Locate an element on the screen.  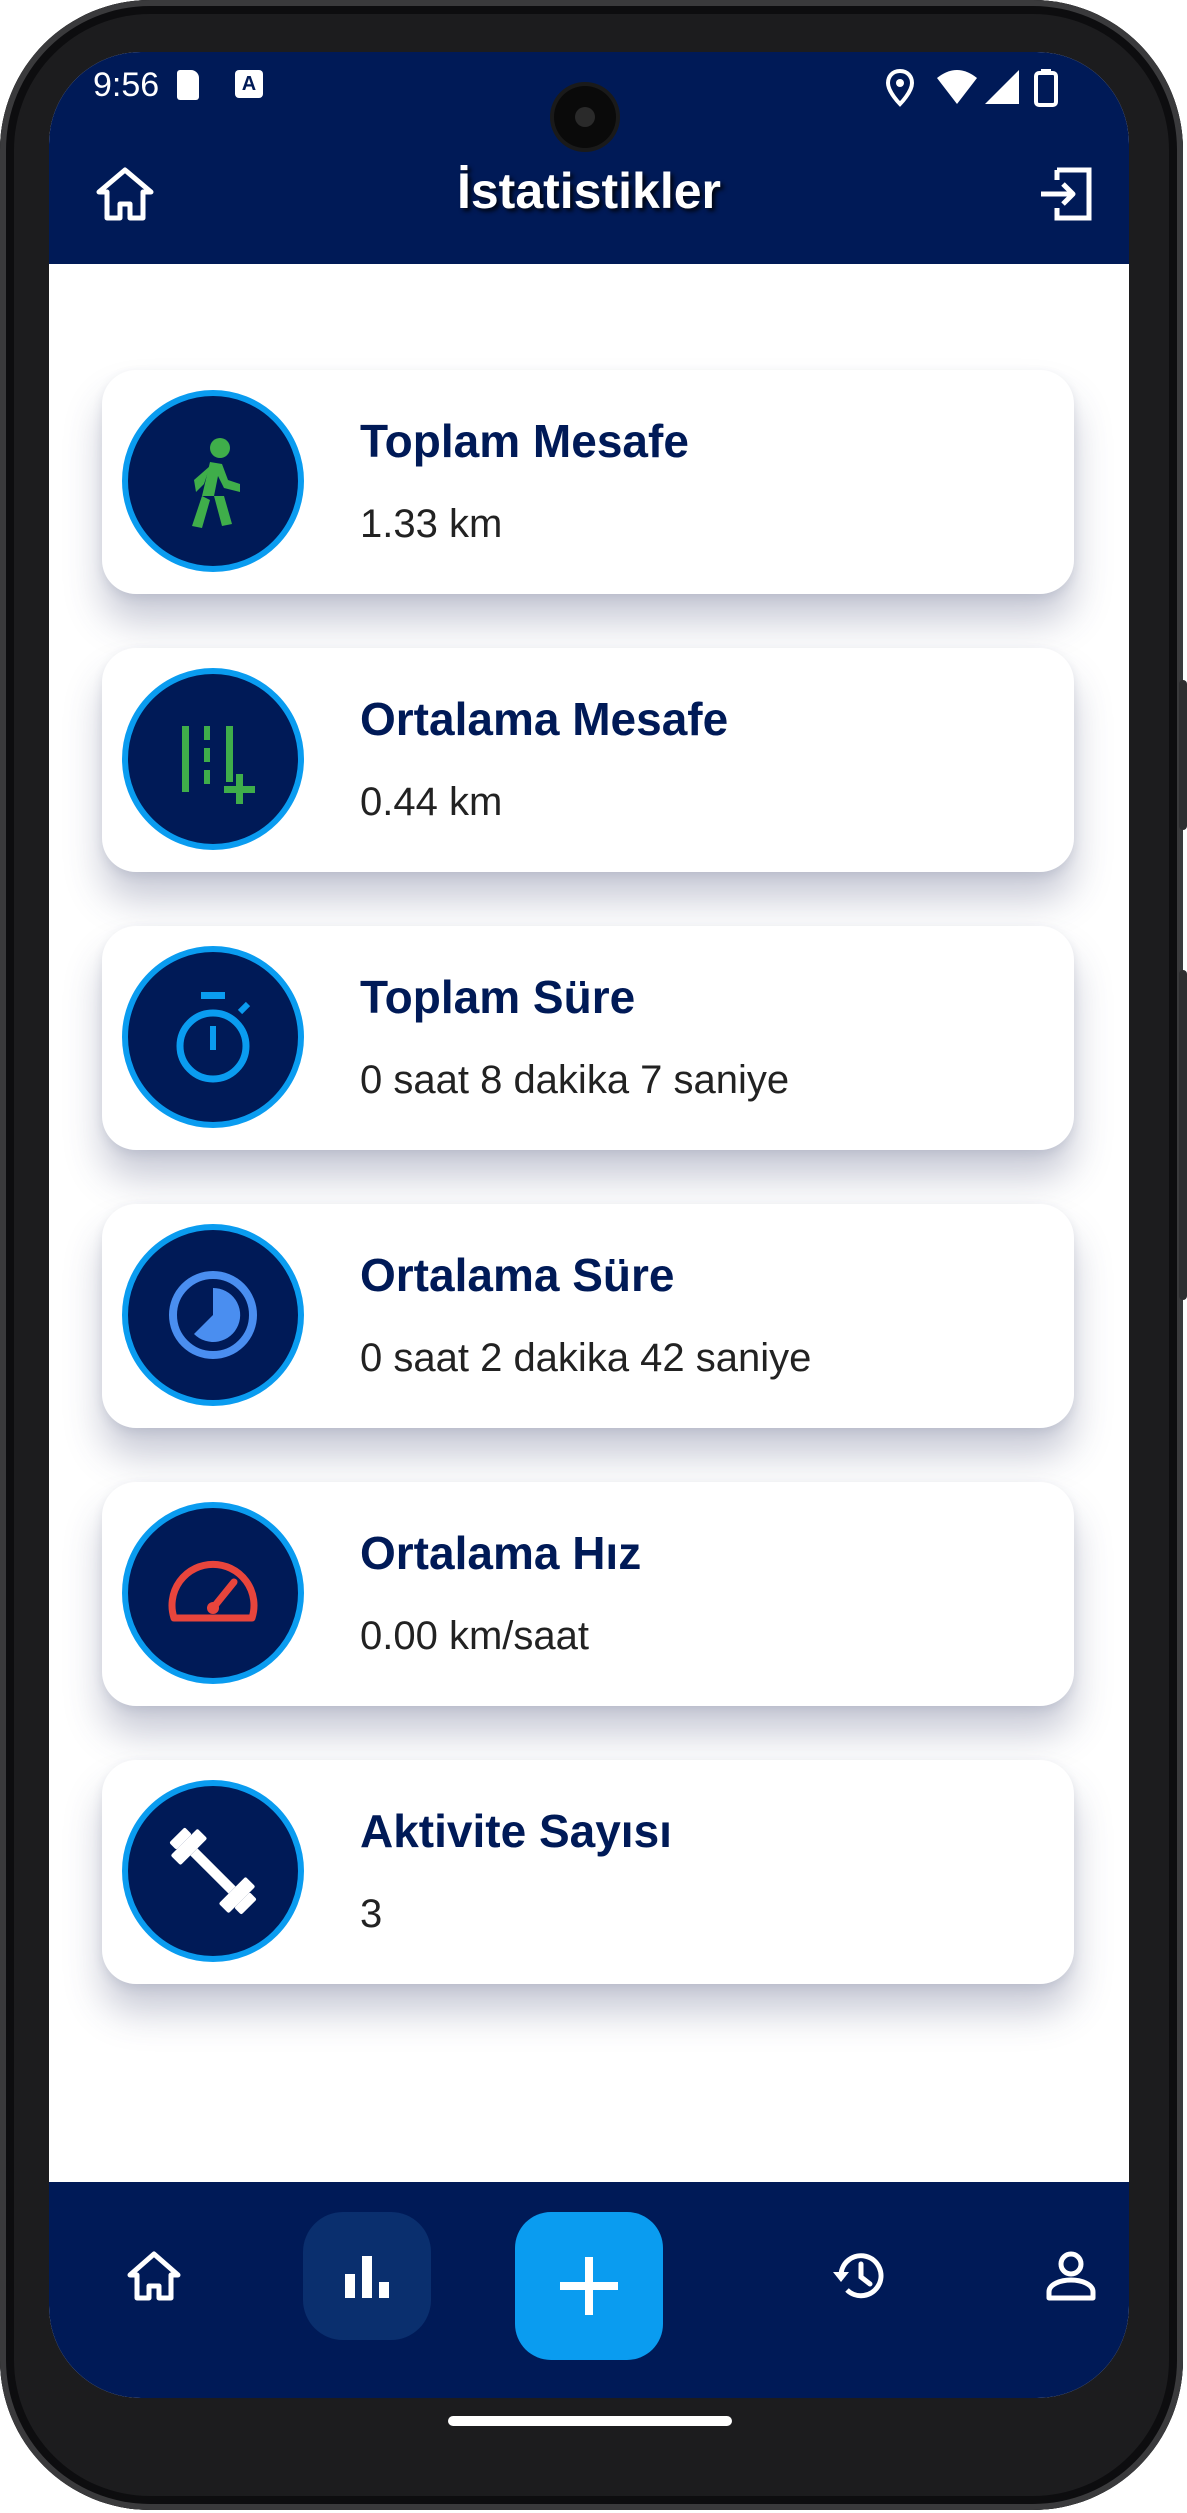
stat-value: 1.33 km is located at coordinates (431, 524).